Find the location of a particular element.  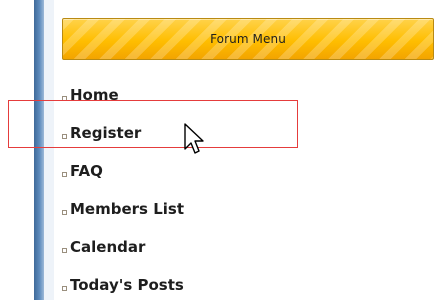

menu-item-faq: FAQ is located at coordinates (242, 171).